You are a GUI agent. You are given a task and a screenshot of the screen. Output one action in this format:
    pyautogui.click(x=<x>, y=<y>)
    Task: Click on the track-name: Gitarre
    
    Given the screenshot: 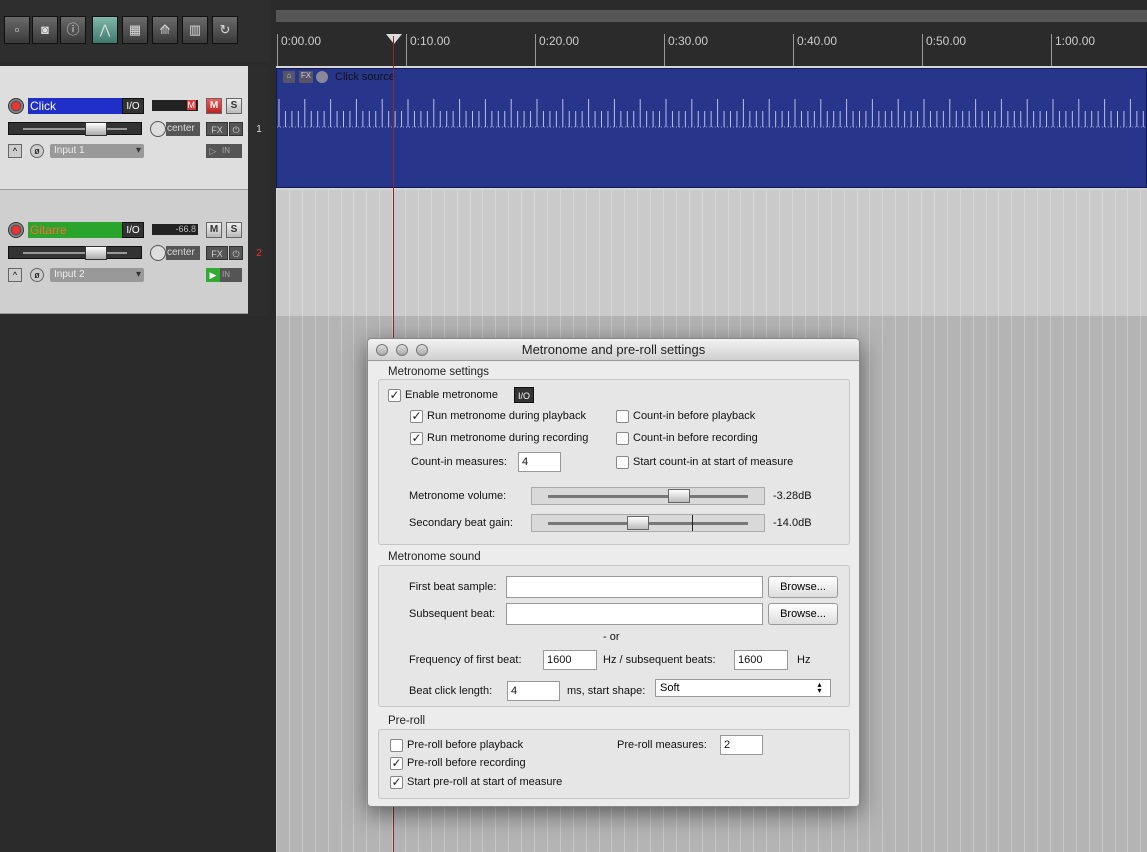 What is the action you would take?
    pyautogui.click(x=75, y=230)
    